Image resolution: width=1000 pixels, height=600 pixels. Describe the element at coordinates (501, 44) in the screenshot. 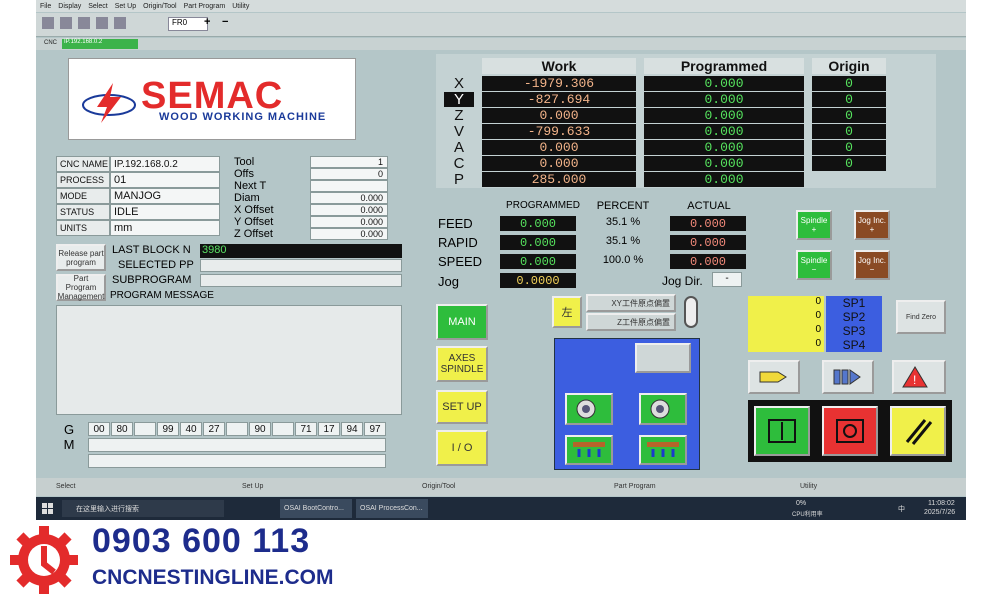

I see `cnc-bar: CNC IP.192.168.0.2` at that location.